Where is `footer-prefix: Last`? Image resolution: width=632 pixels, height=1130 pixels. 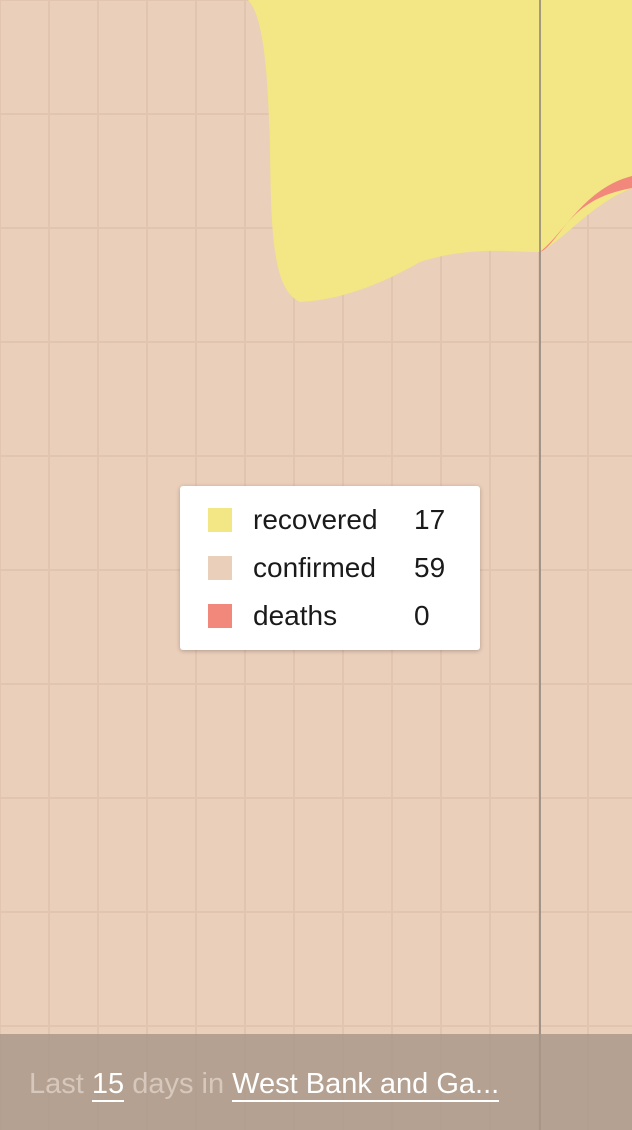 footer-prefix: Last is located at coordinates (56, 1084).